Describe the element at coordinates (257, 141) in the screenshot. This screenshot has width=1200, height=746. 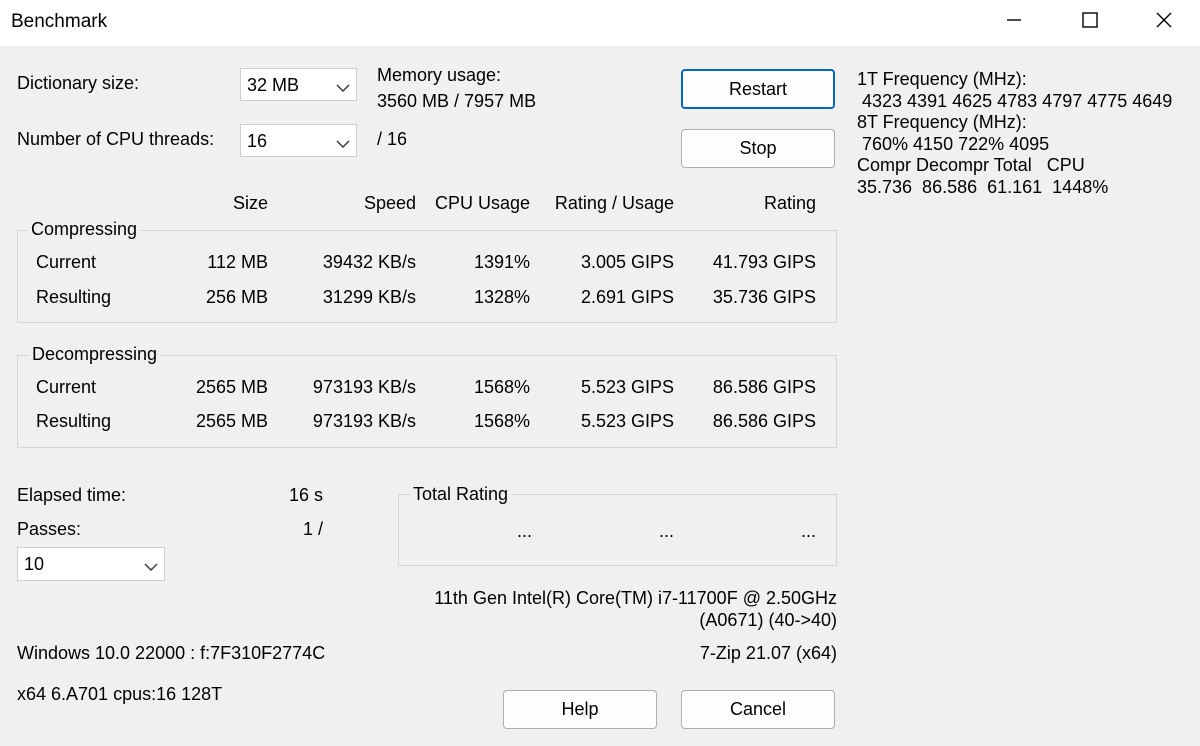
I see `cpu-threads-value: 16` at that location.